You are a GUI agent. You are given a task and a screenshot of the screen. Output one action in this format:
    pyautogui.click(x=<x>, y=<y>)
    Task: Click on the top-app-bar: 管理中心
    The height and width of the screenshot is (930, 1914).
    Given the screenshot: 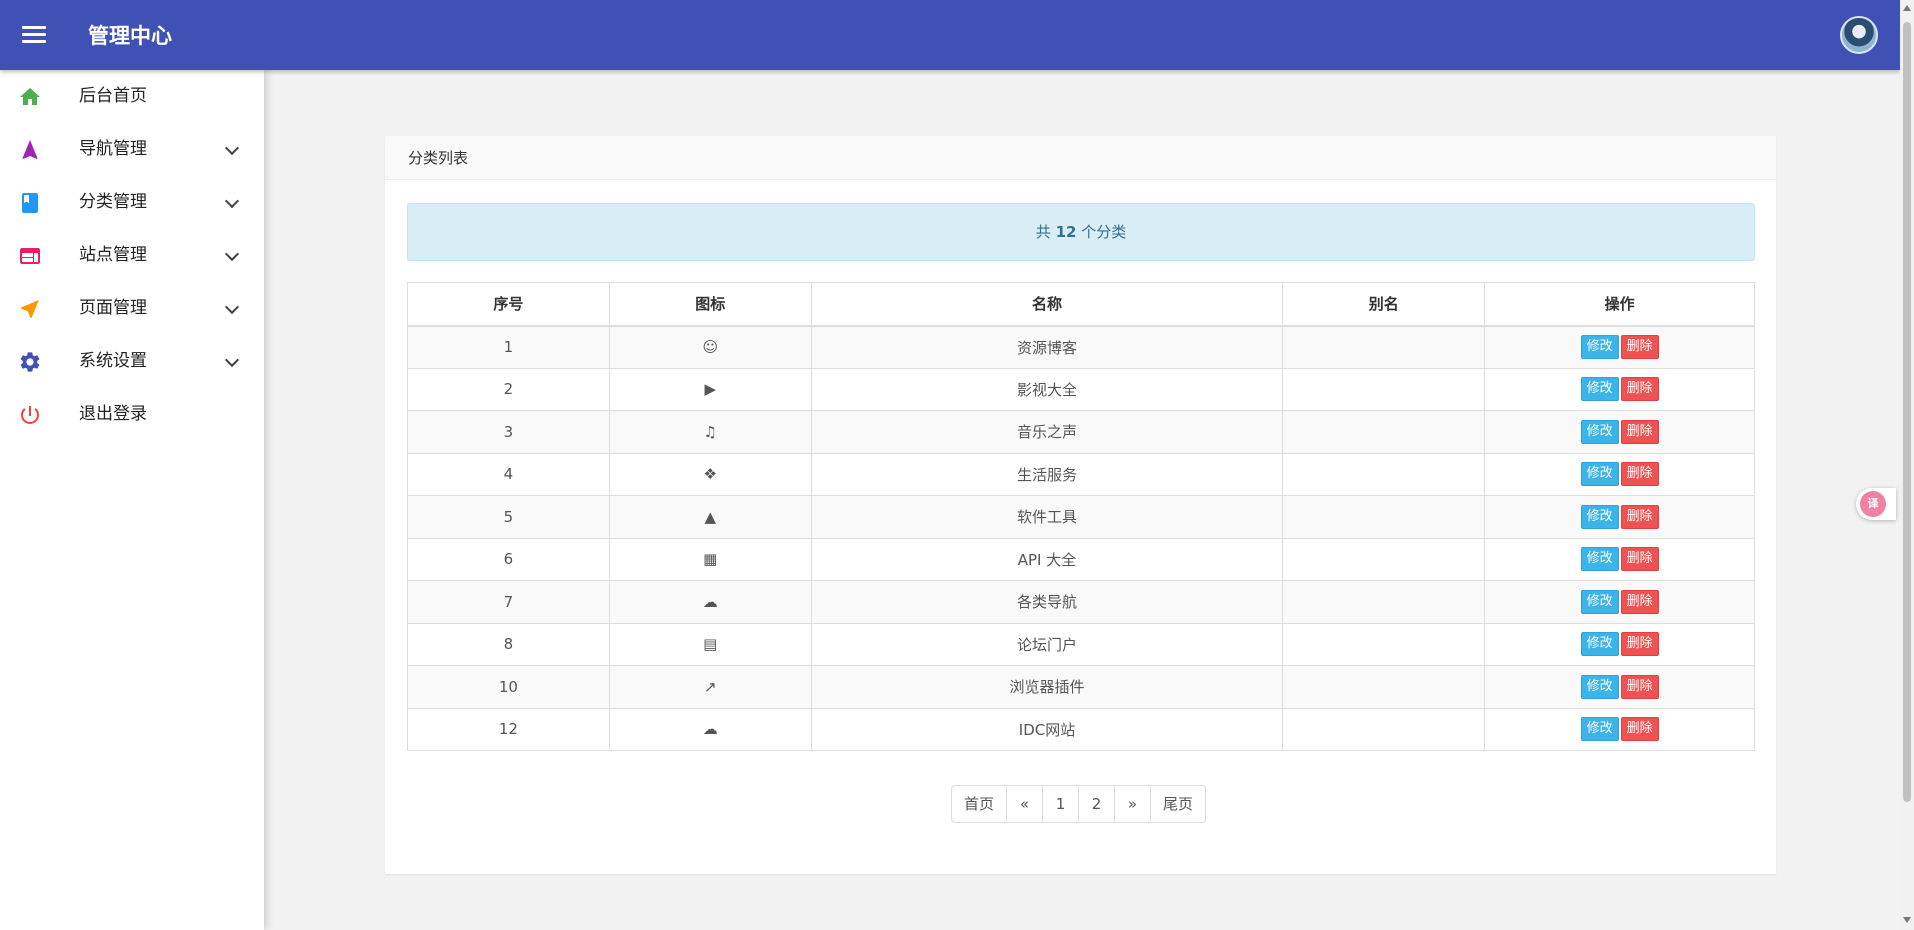 What is the action you would take?
    pyautogui.click(x=950, y=35)
    